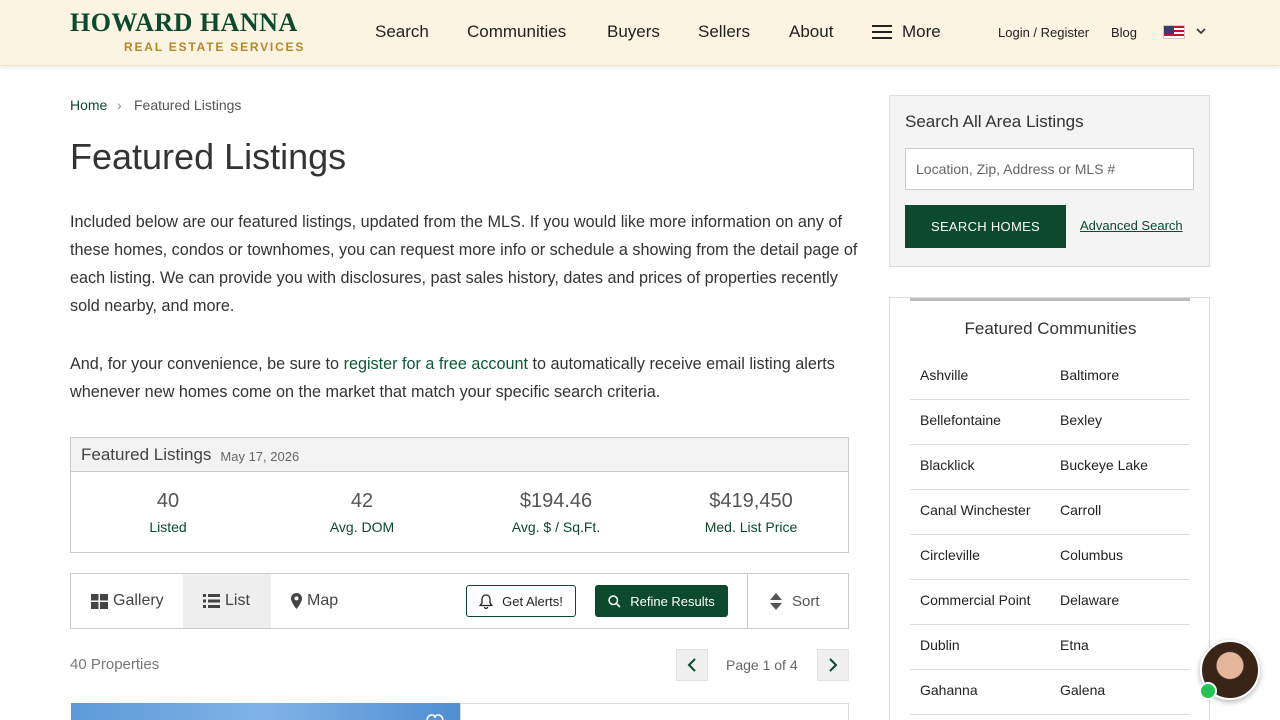 The width and height of the screenshot is (1280, 720). I want to click on community-link: Columbus, so click(1091, 555).